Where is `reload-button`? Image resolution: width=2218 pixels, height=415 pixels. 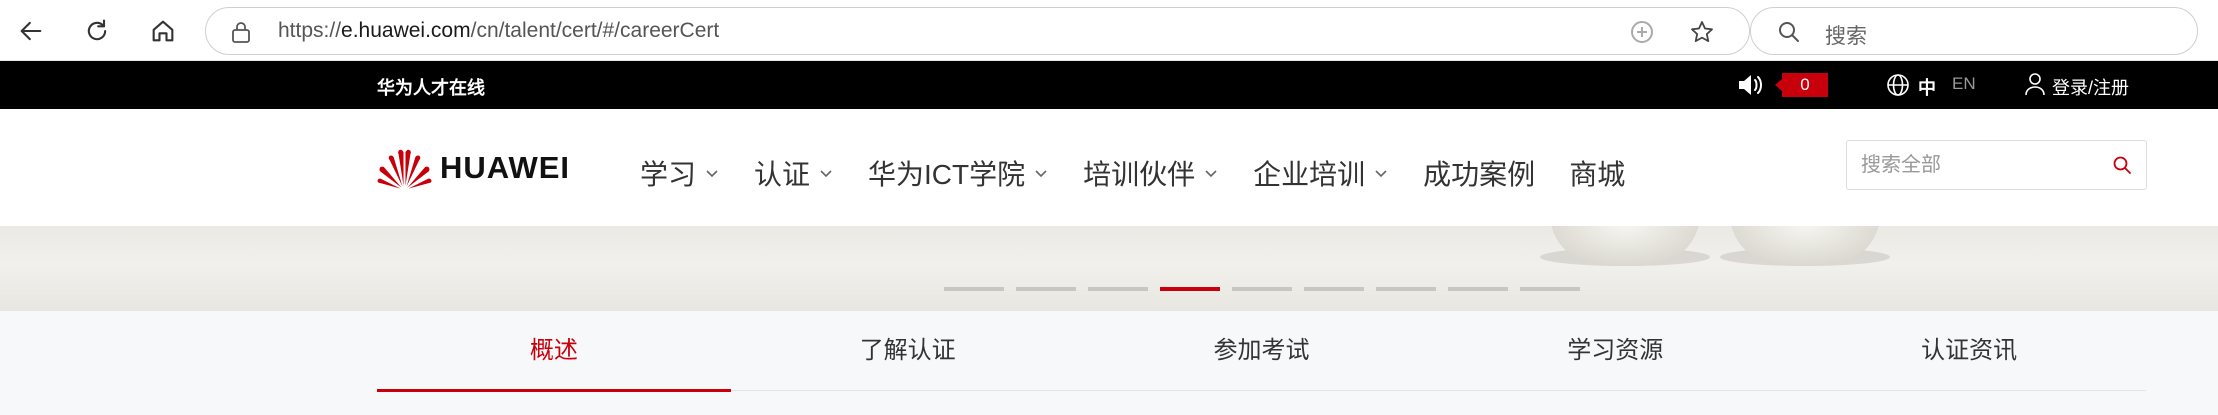 reload-button is located at coordinates (97, 31).